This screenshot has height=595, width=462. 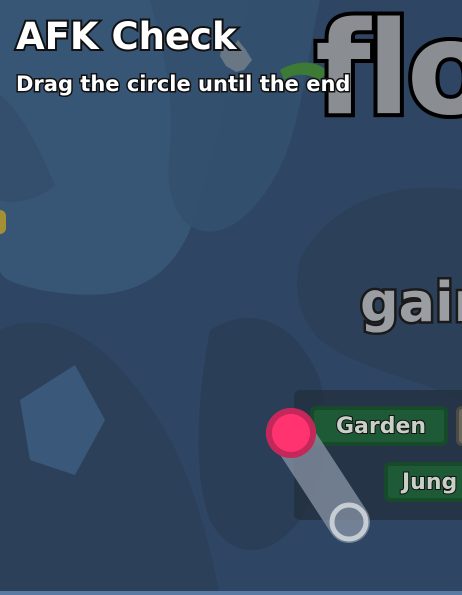 I want to click on biome-garden-button: Garden, so click(x=379, y=426).